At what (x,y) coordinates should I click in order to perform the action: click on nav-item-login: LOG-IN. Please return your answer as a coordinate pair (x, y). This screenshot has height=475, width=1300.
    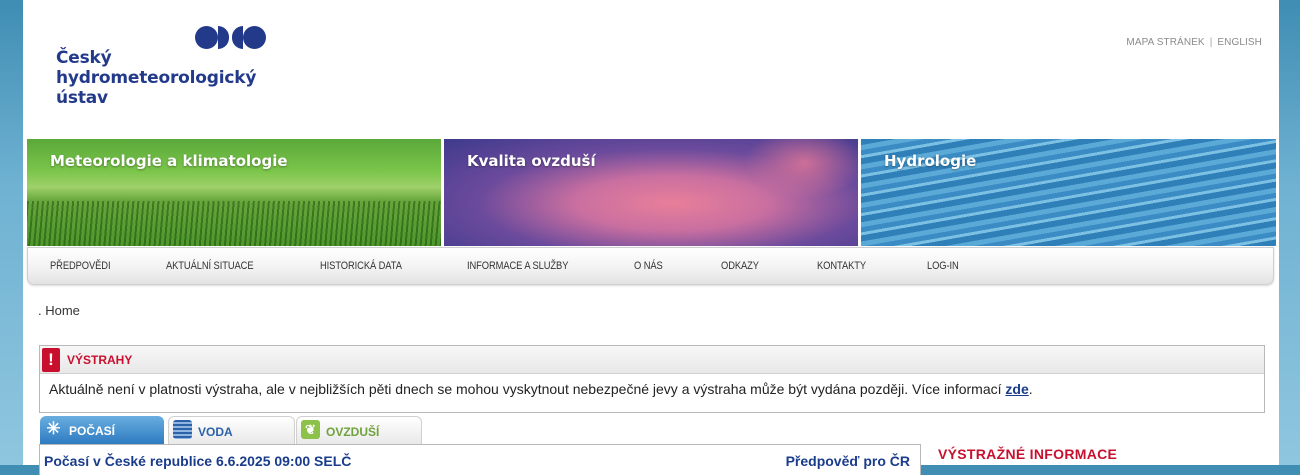
    Looking at the image, I should click on (943, 266).